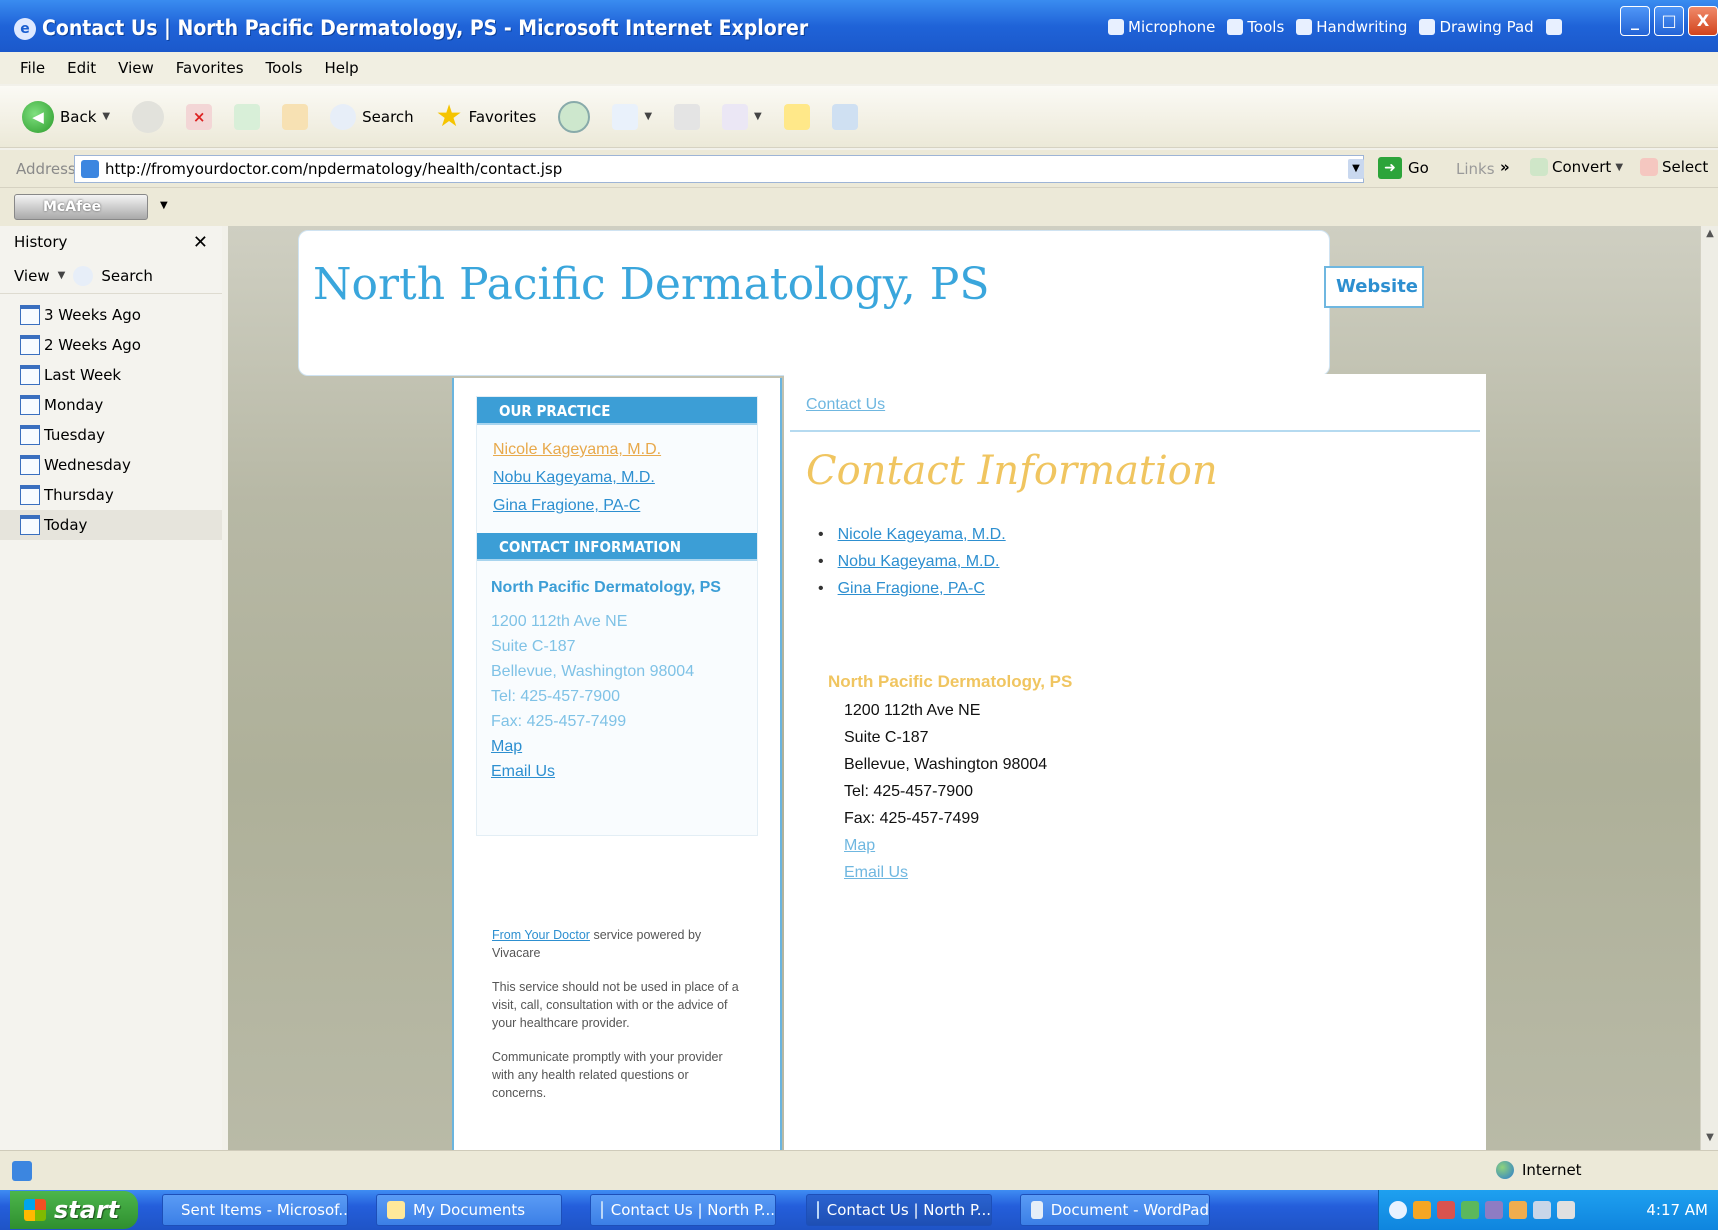 The image size is (1718, 1230). Describe the element at coordinates (845, 117) in the screenshot. I see `research-button` at that location.